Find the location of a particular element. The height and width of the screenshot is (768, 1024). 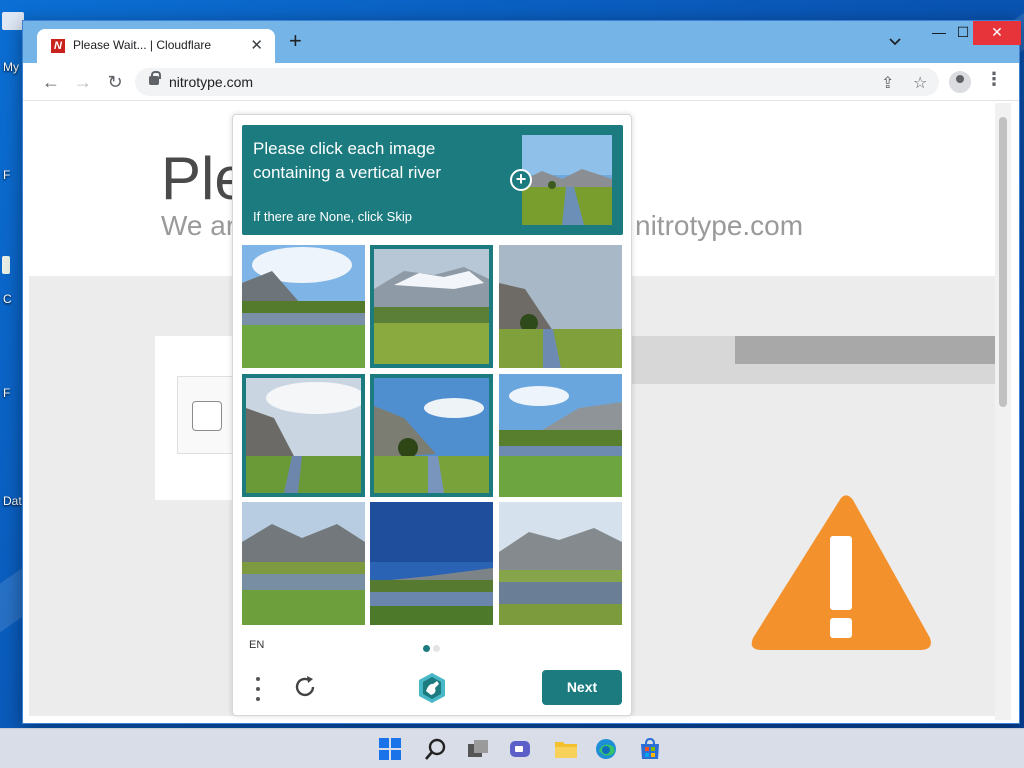

captcha-checkbox-frame is located at coordinates (206, 415).